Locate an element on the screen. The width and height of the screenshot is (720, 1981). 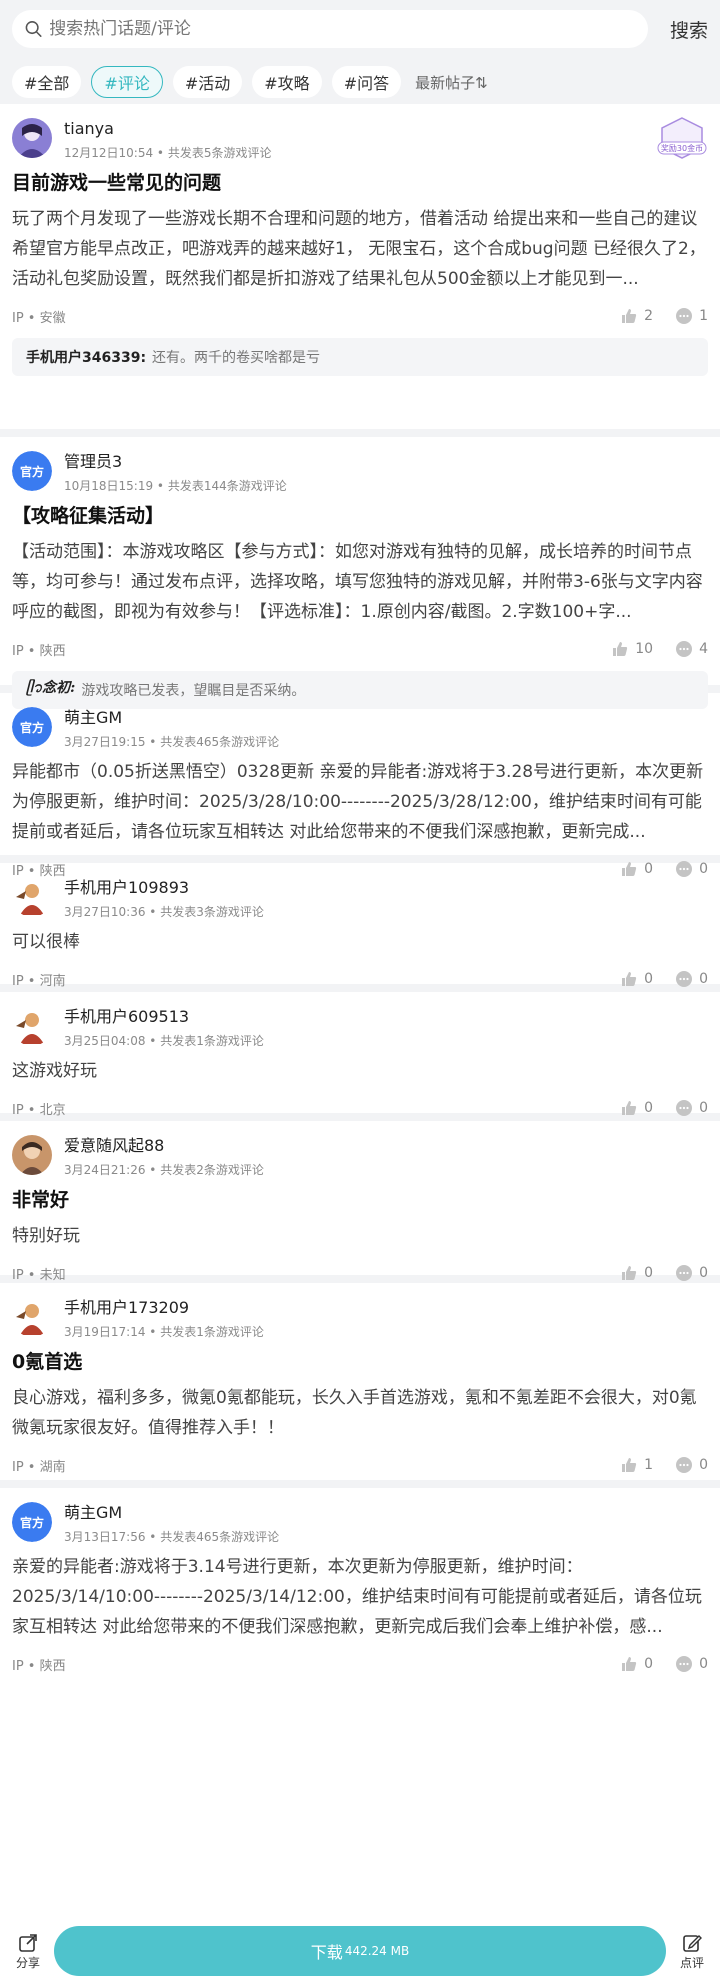
post-title: 0氪首选 is located at coordinates (360, 1362).